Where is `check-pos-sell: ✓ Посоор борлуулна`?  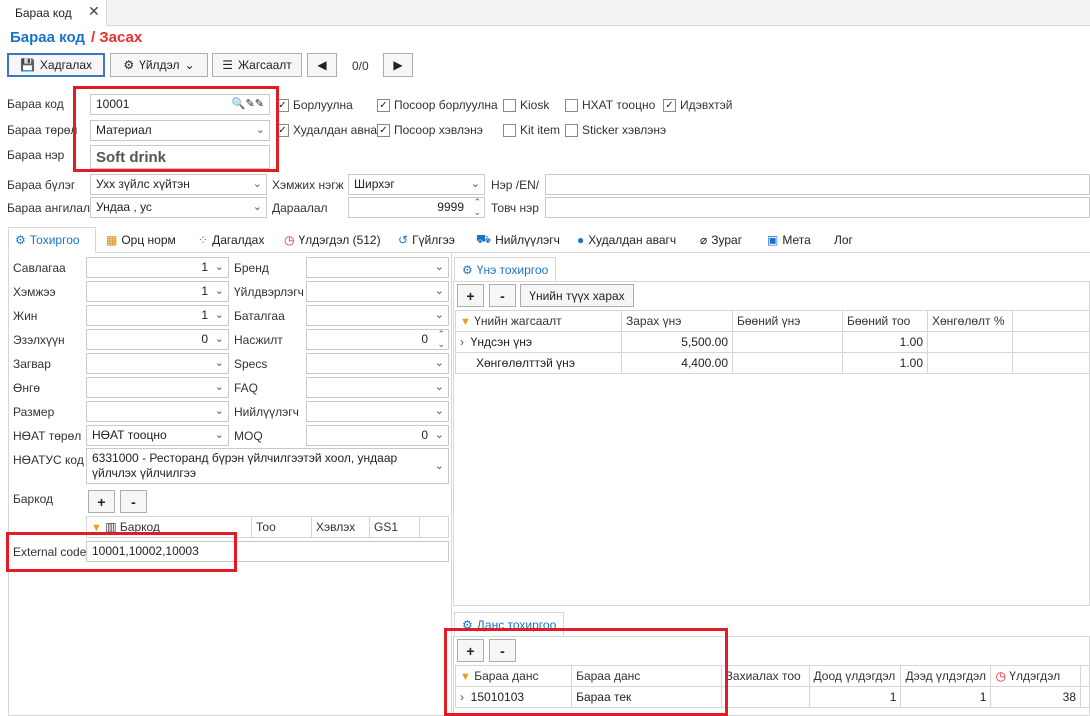
check-pos-sell: ✓ Посоор борлуулна is located at coordinates (437, 105).